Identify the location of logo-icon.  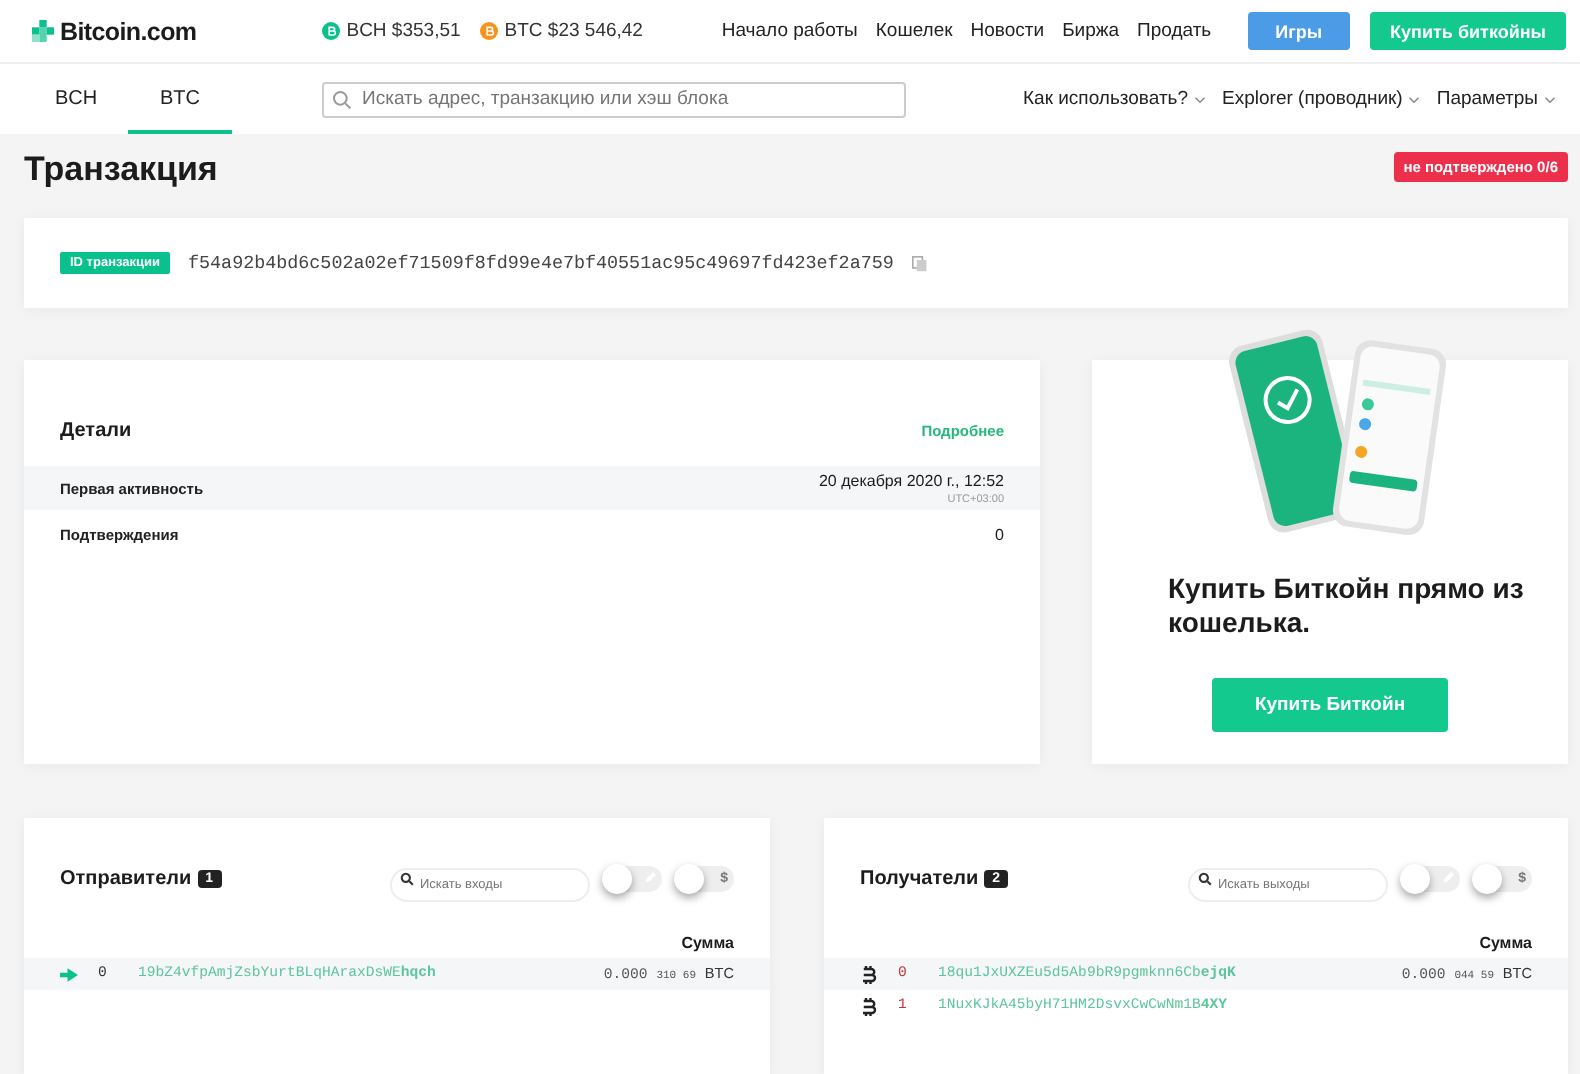
(43, 31).